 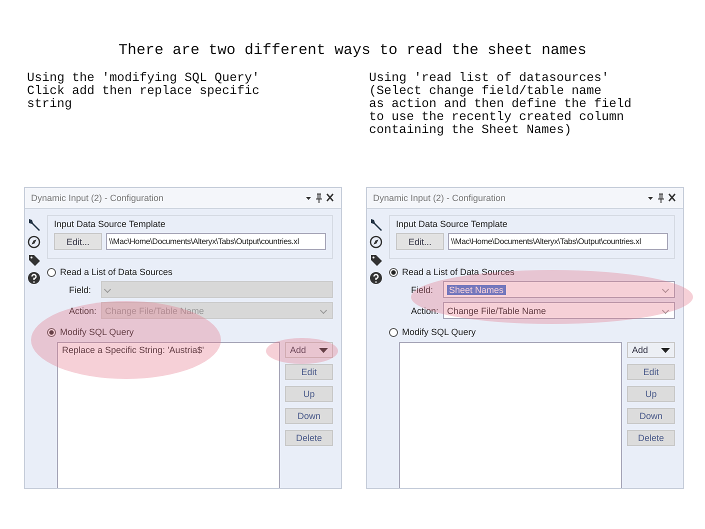 I want to click on caption: Using the 'modifying SQL Query' Click add then replace specific string, so click(x=143, y=92).